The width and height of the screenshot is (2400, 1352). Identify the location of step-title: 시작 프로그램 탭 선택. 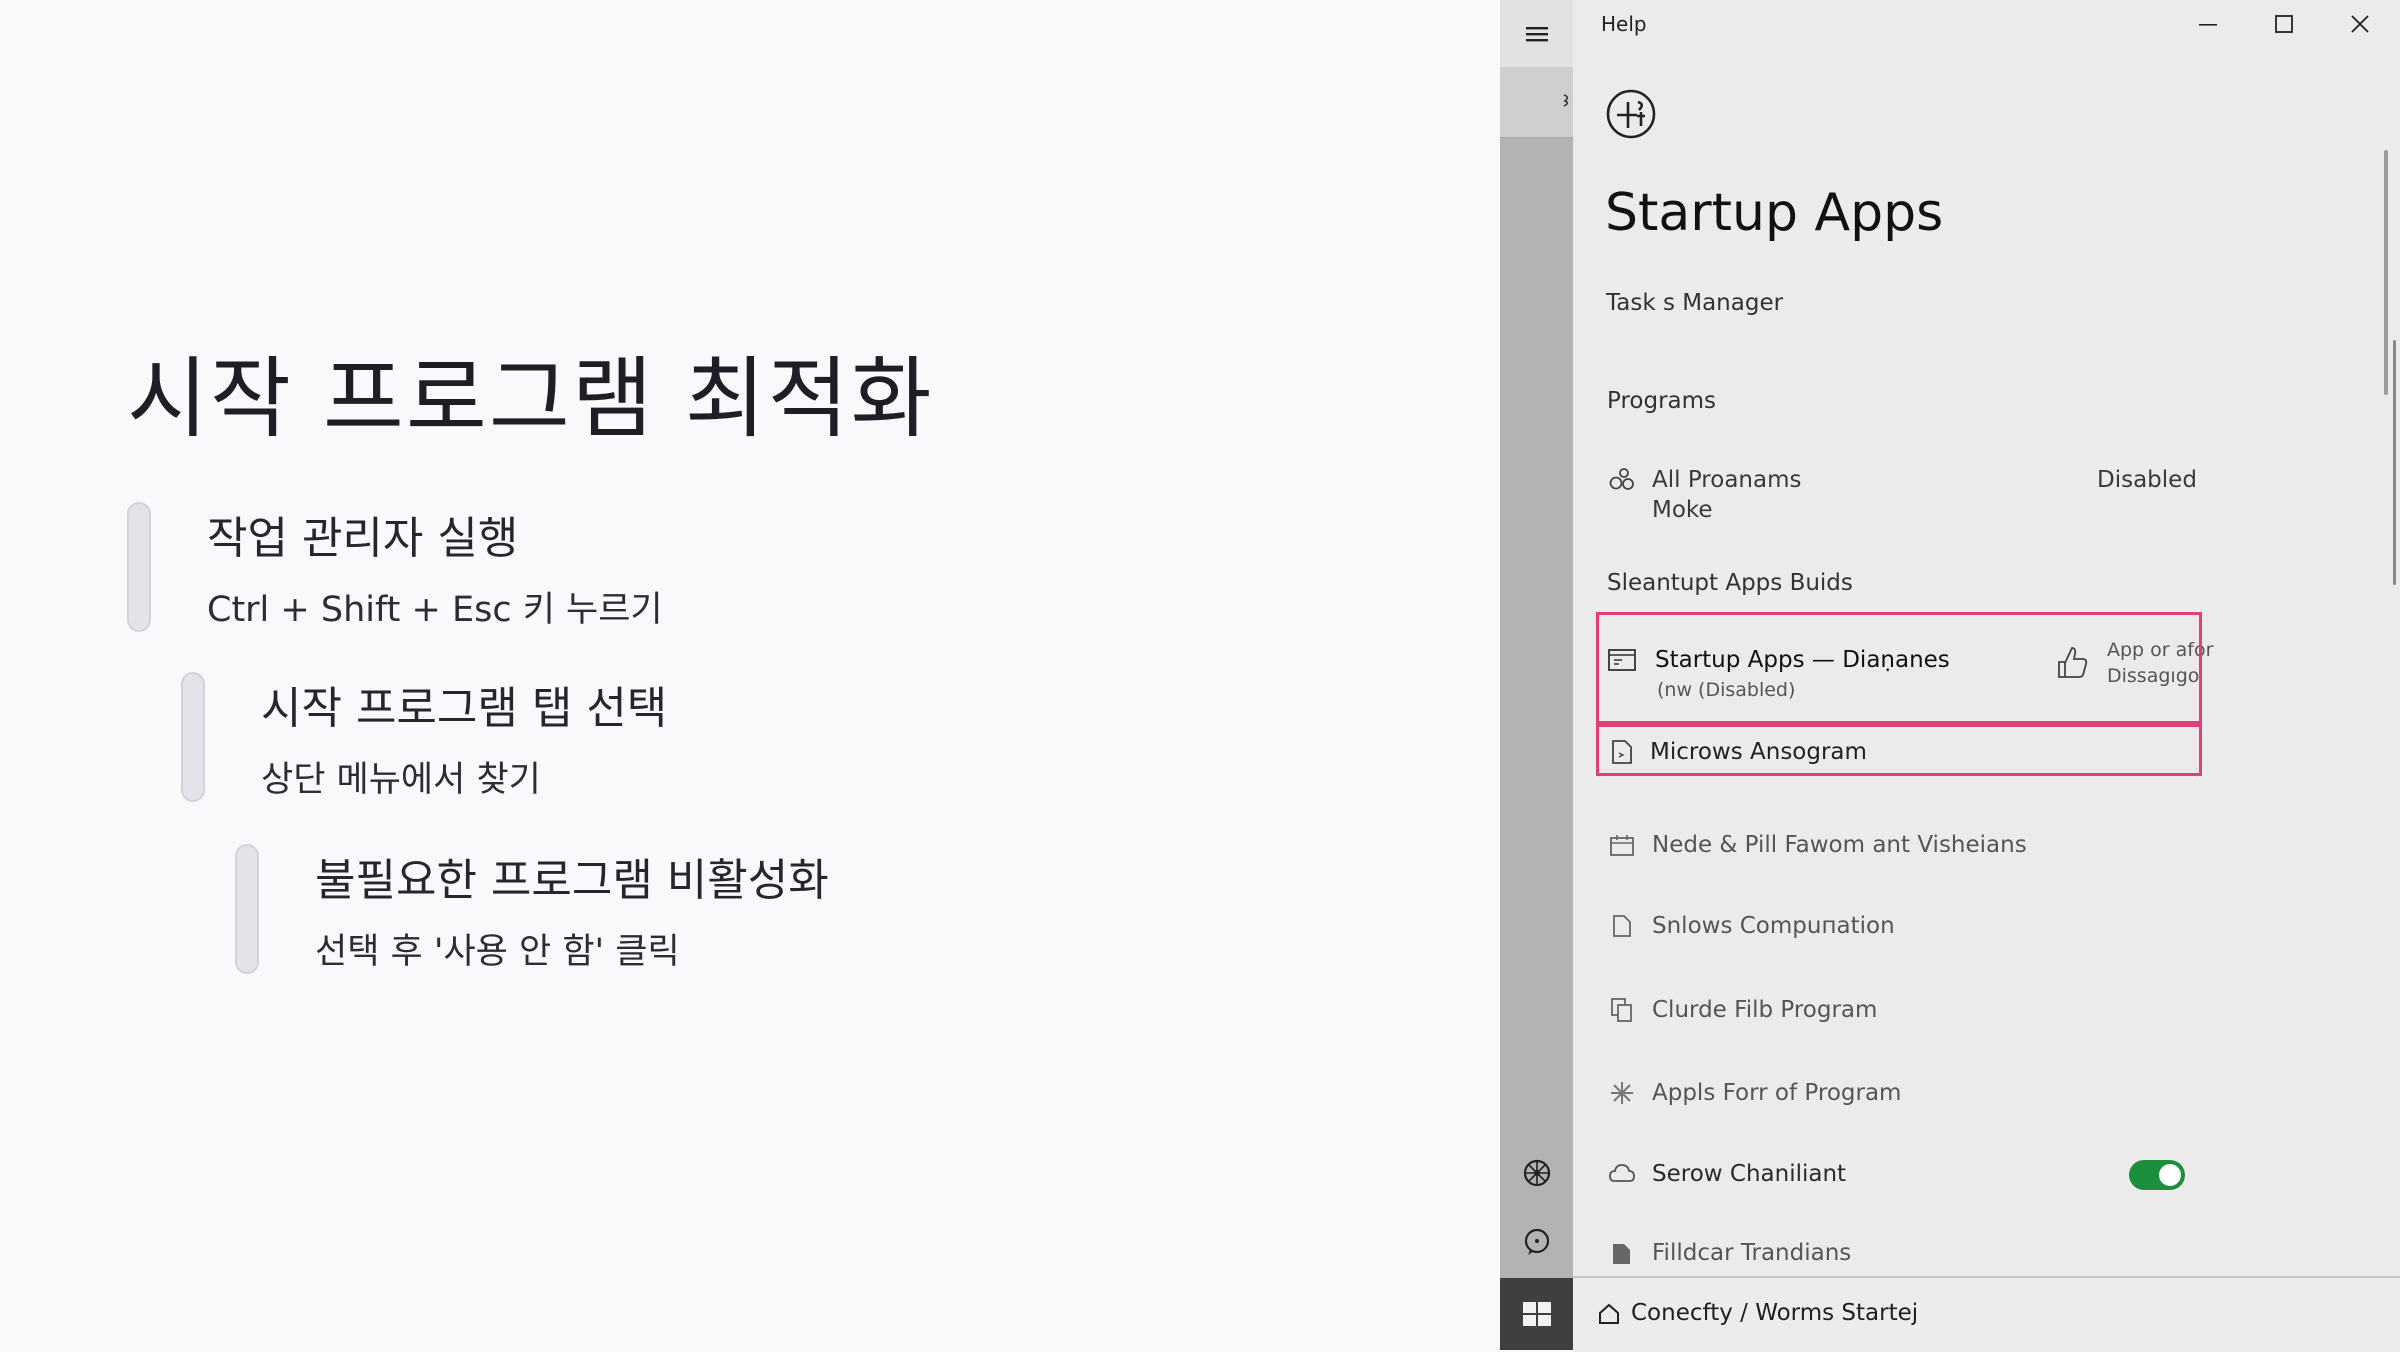
(464, 708).